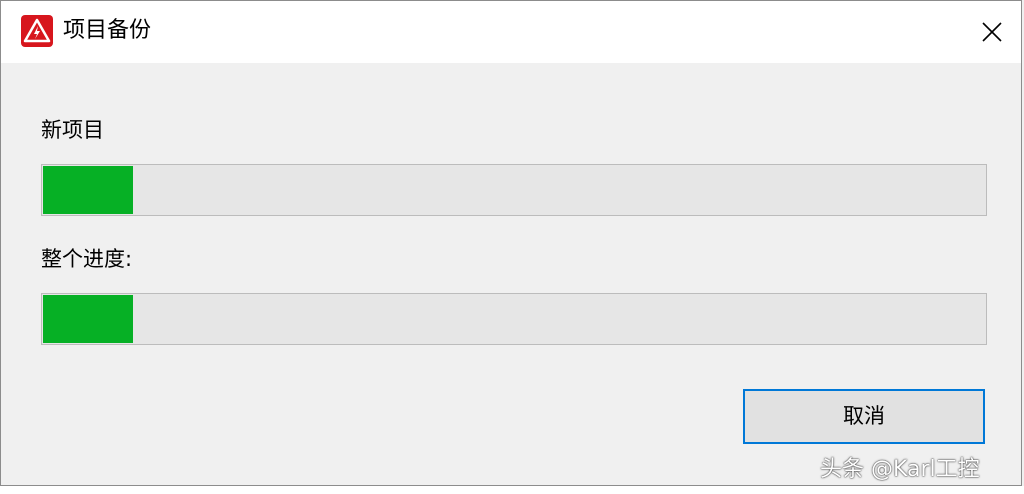 The height and width of the screenshot is (494, 1024). I want to click on watermark-text: 头条 @Karl工控, so click(900, 469).